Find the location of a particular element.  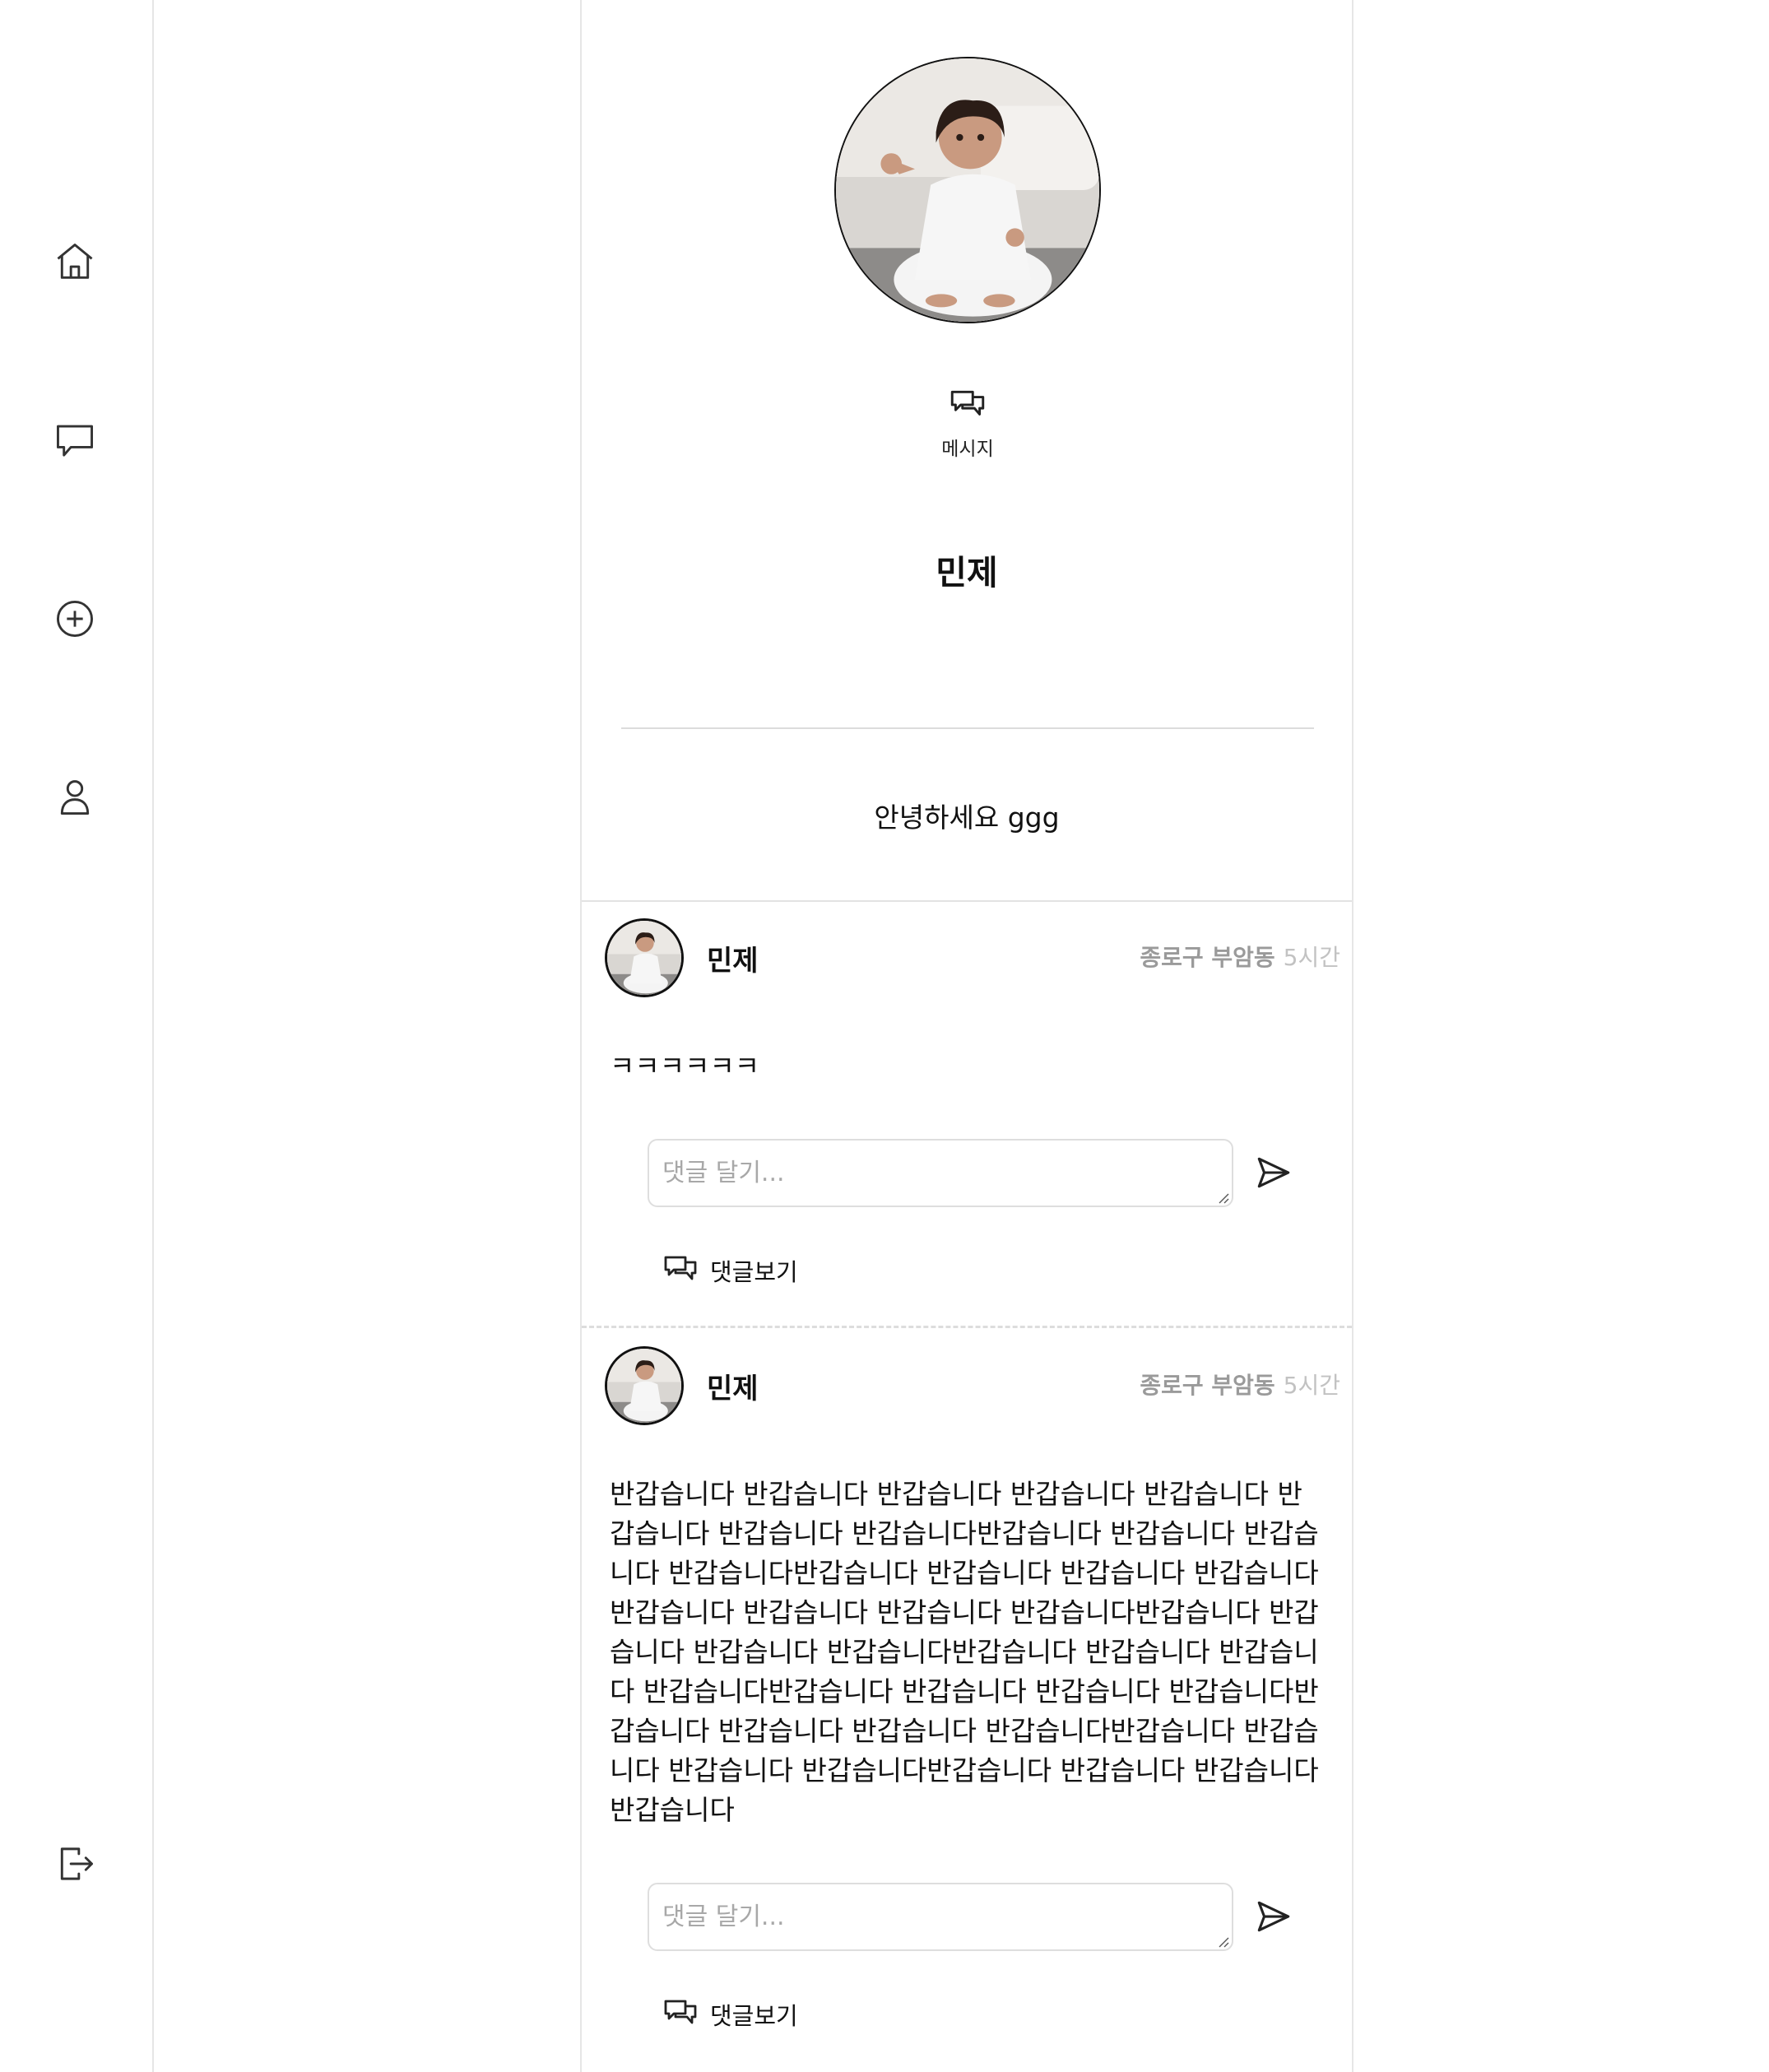

person-icon is located at coordinates (75, 797).